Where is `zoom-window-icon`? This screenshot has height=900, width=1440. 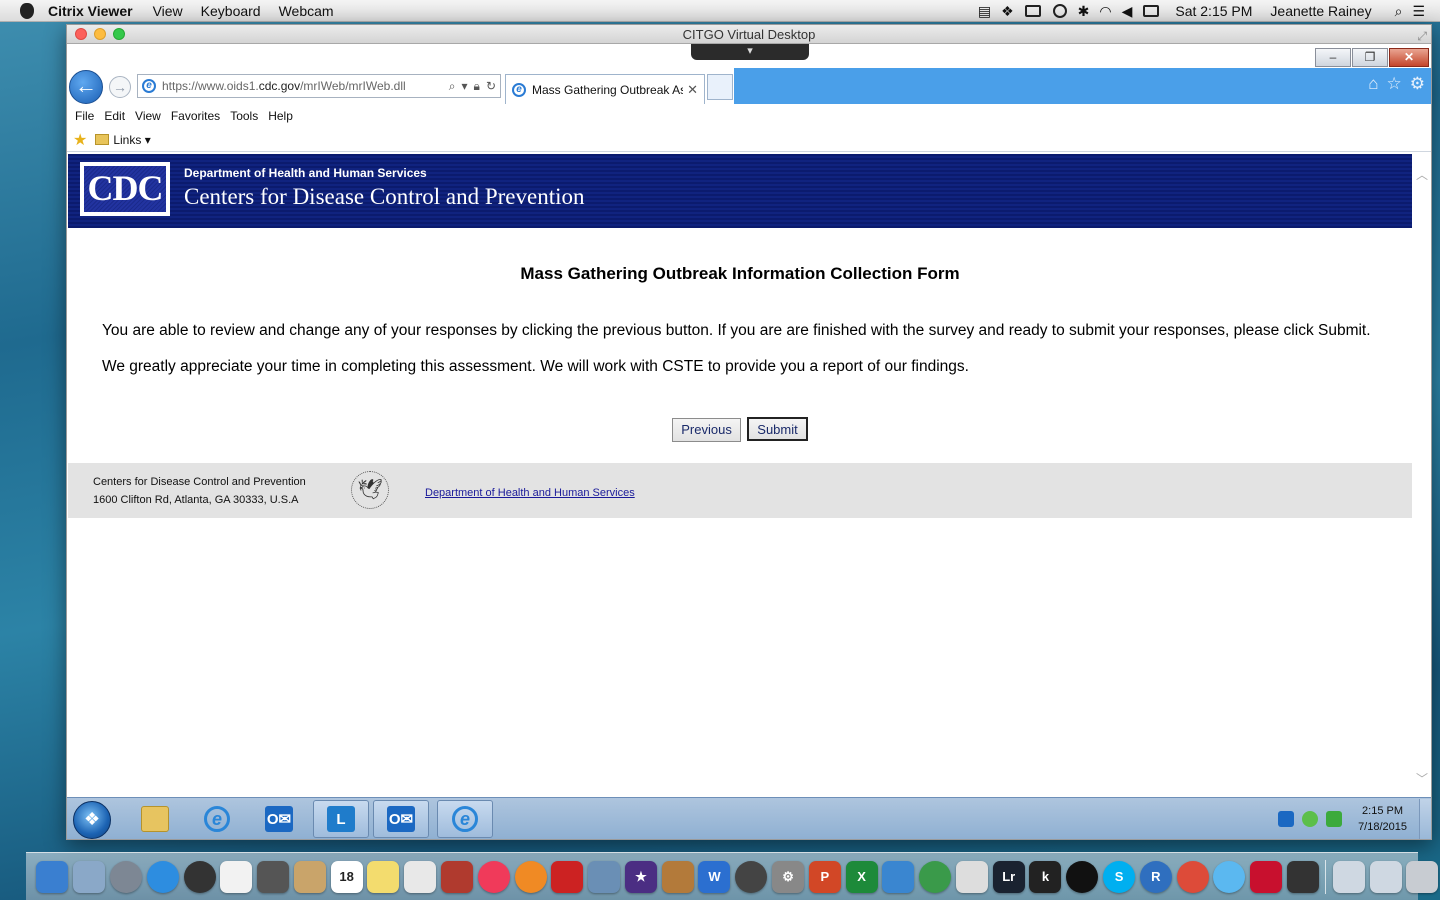
zoom-window-icon is located at coordinates (119, 34).